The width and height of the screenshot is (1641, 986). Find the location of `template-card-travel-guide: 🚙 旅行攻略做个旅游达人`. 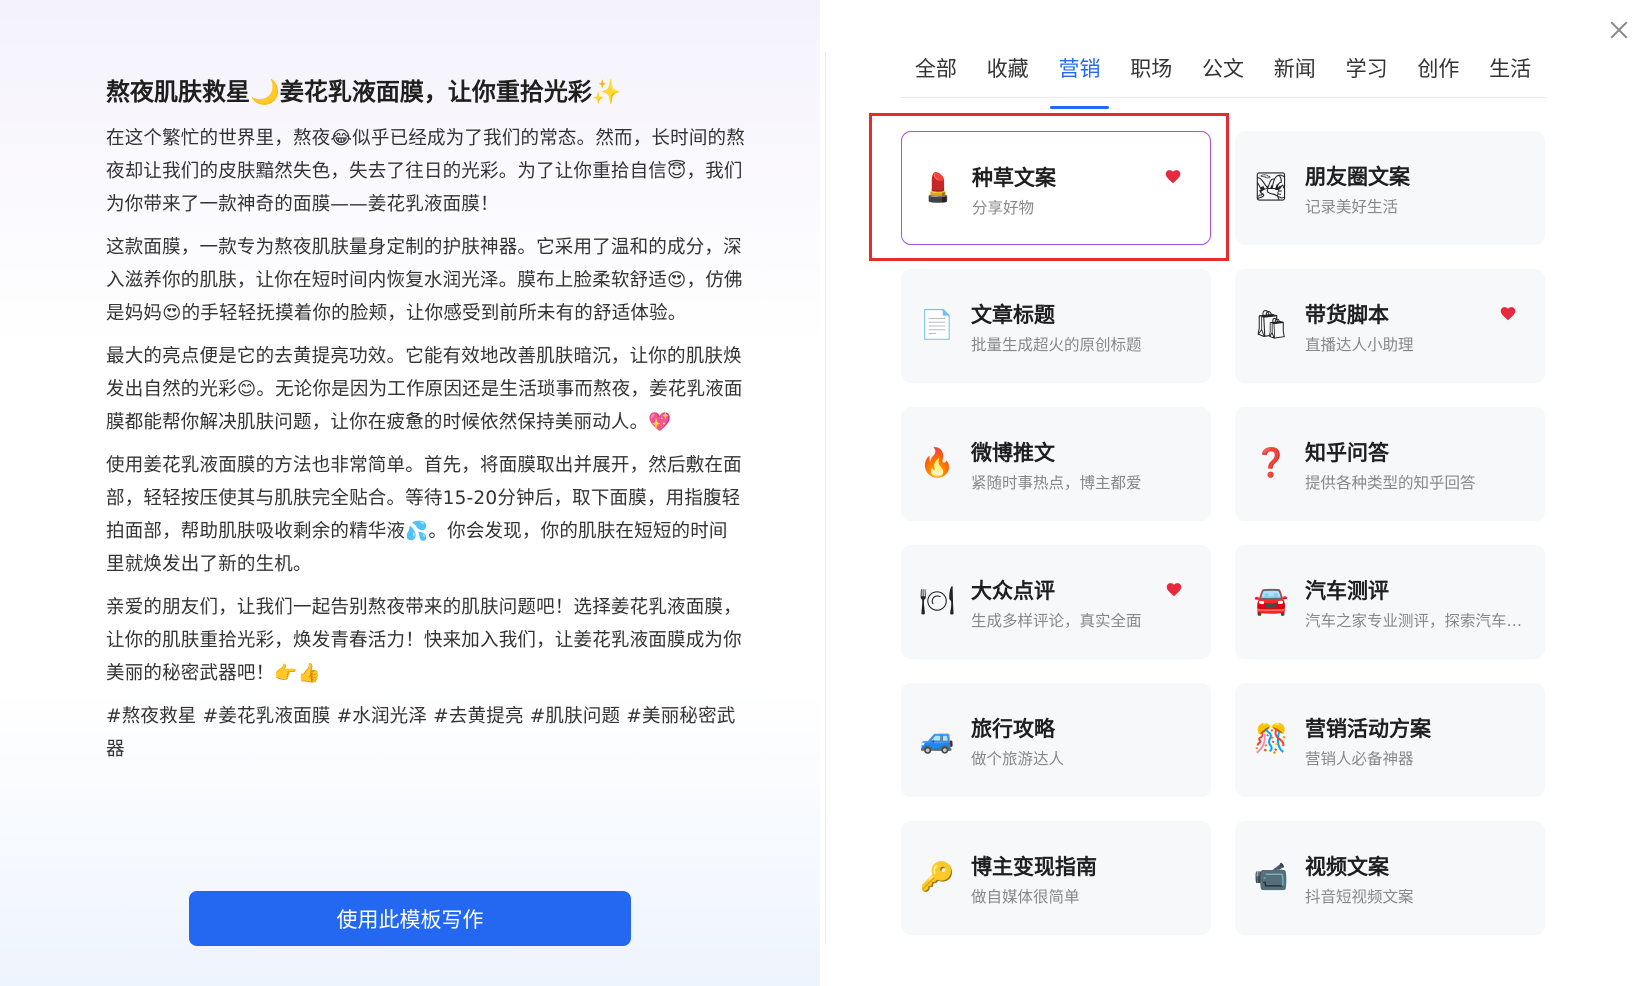

template-card-travel-guide: 🚙 旅行攻略做个旅游达人 is located at coordinates (1056, 740).